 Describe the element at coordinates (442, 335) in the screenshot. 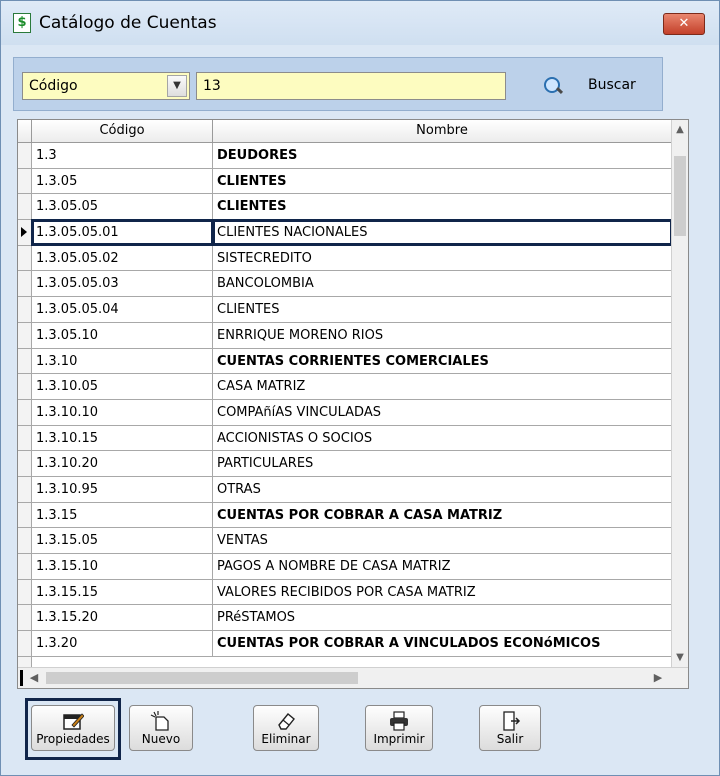

I see `cell-nombre: ENRRIQUE MORENO RIOS` at that location.